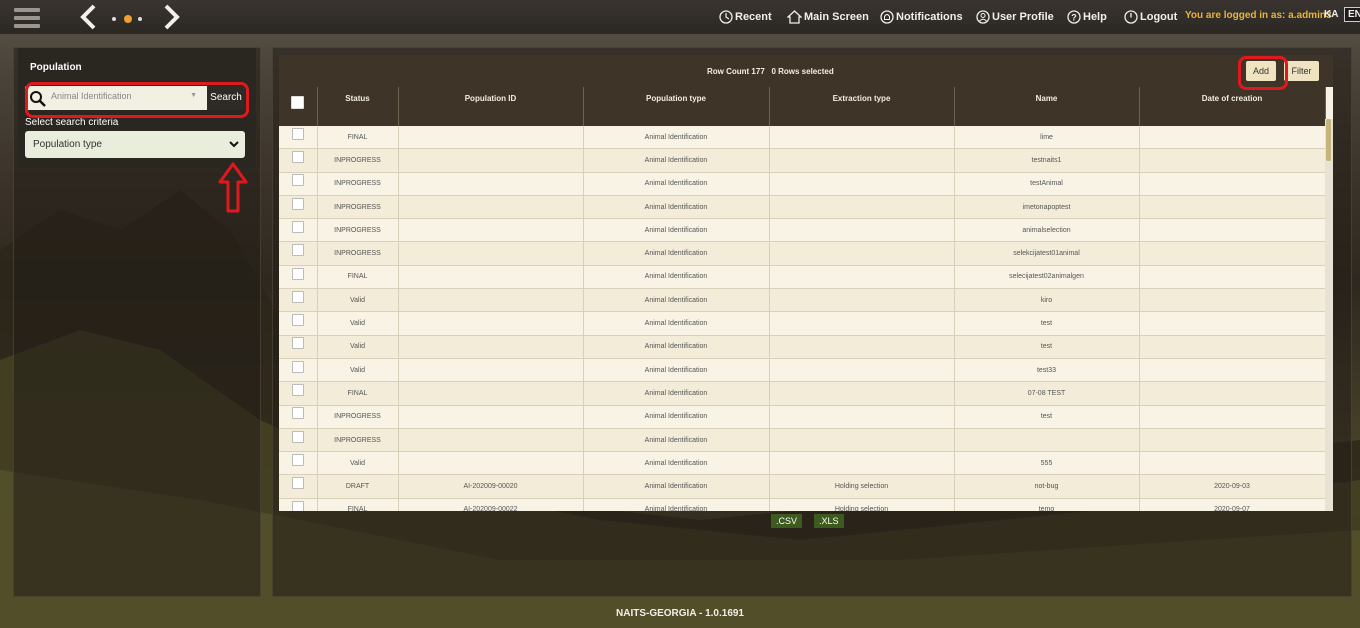 The height and width of the screenshot is (628, 1360). I want to click on cell-name: selekcijatest01animal, so click(1047, 253).